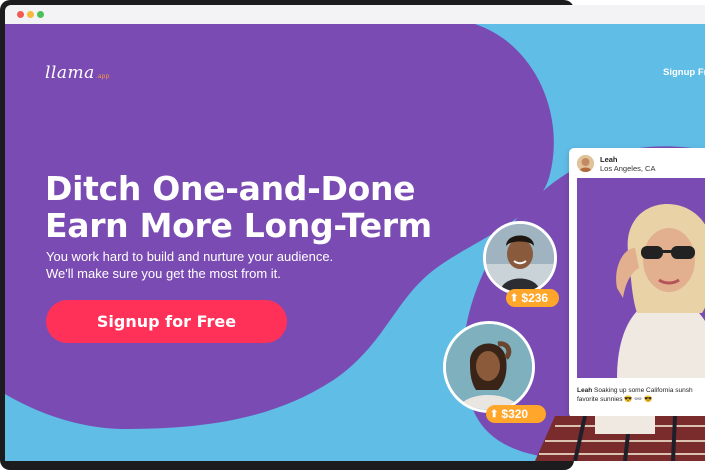 Image resolution: width=705 pixels, height=470 pixels. I want to click on earning-amount: $320, so click(515, 414).